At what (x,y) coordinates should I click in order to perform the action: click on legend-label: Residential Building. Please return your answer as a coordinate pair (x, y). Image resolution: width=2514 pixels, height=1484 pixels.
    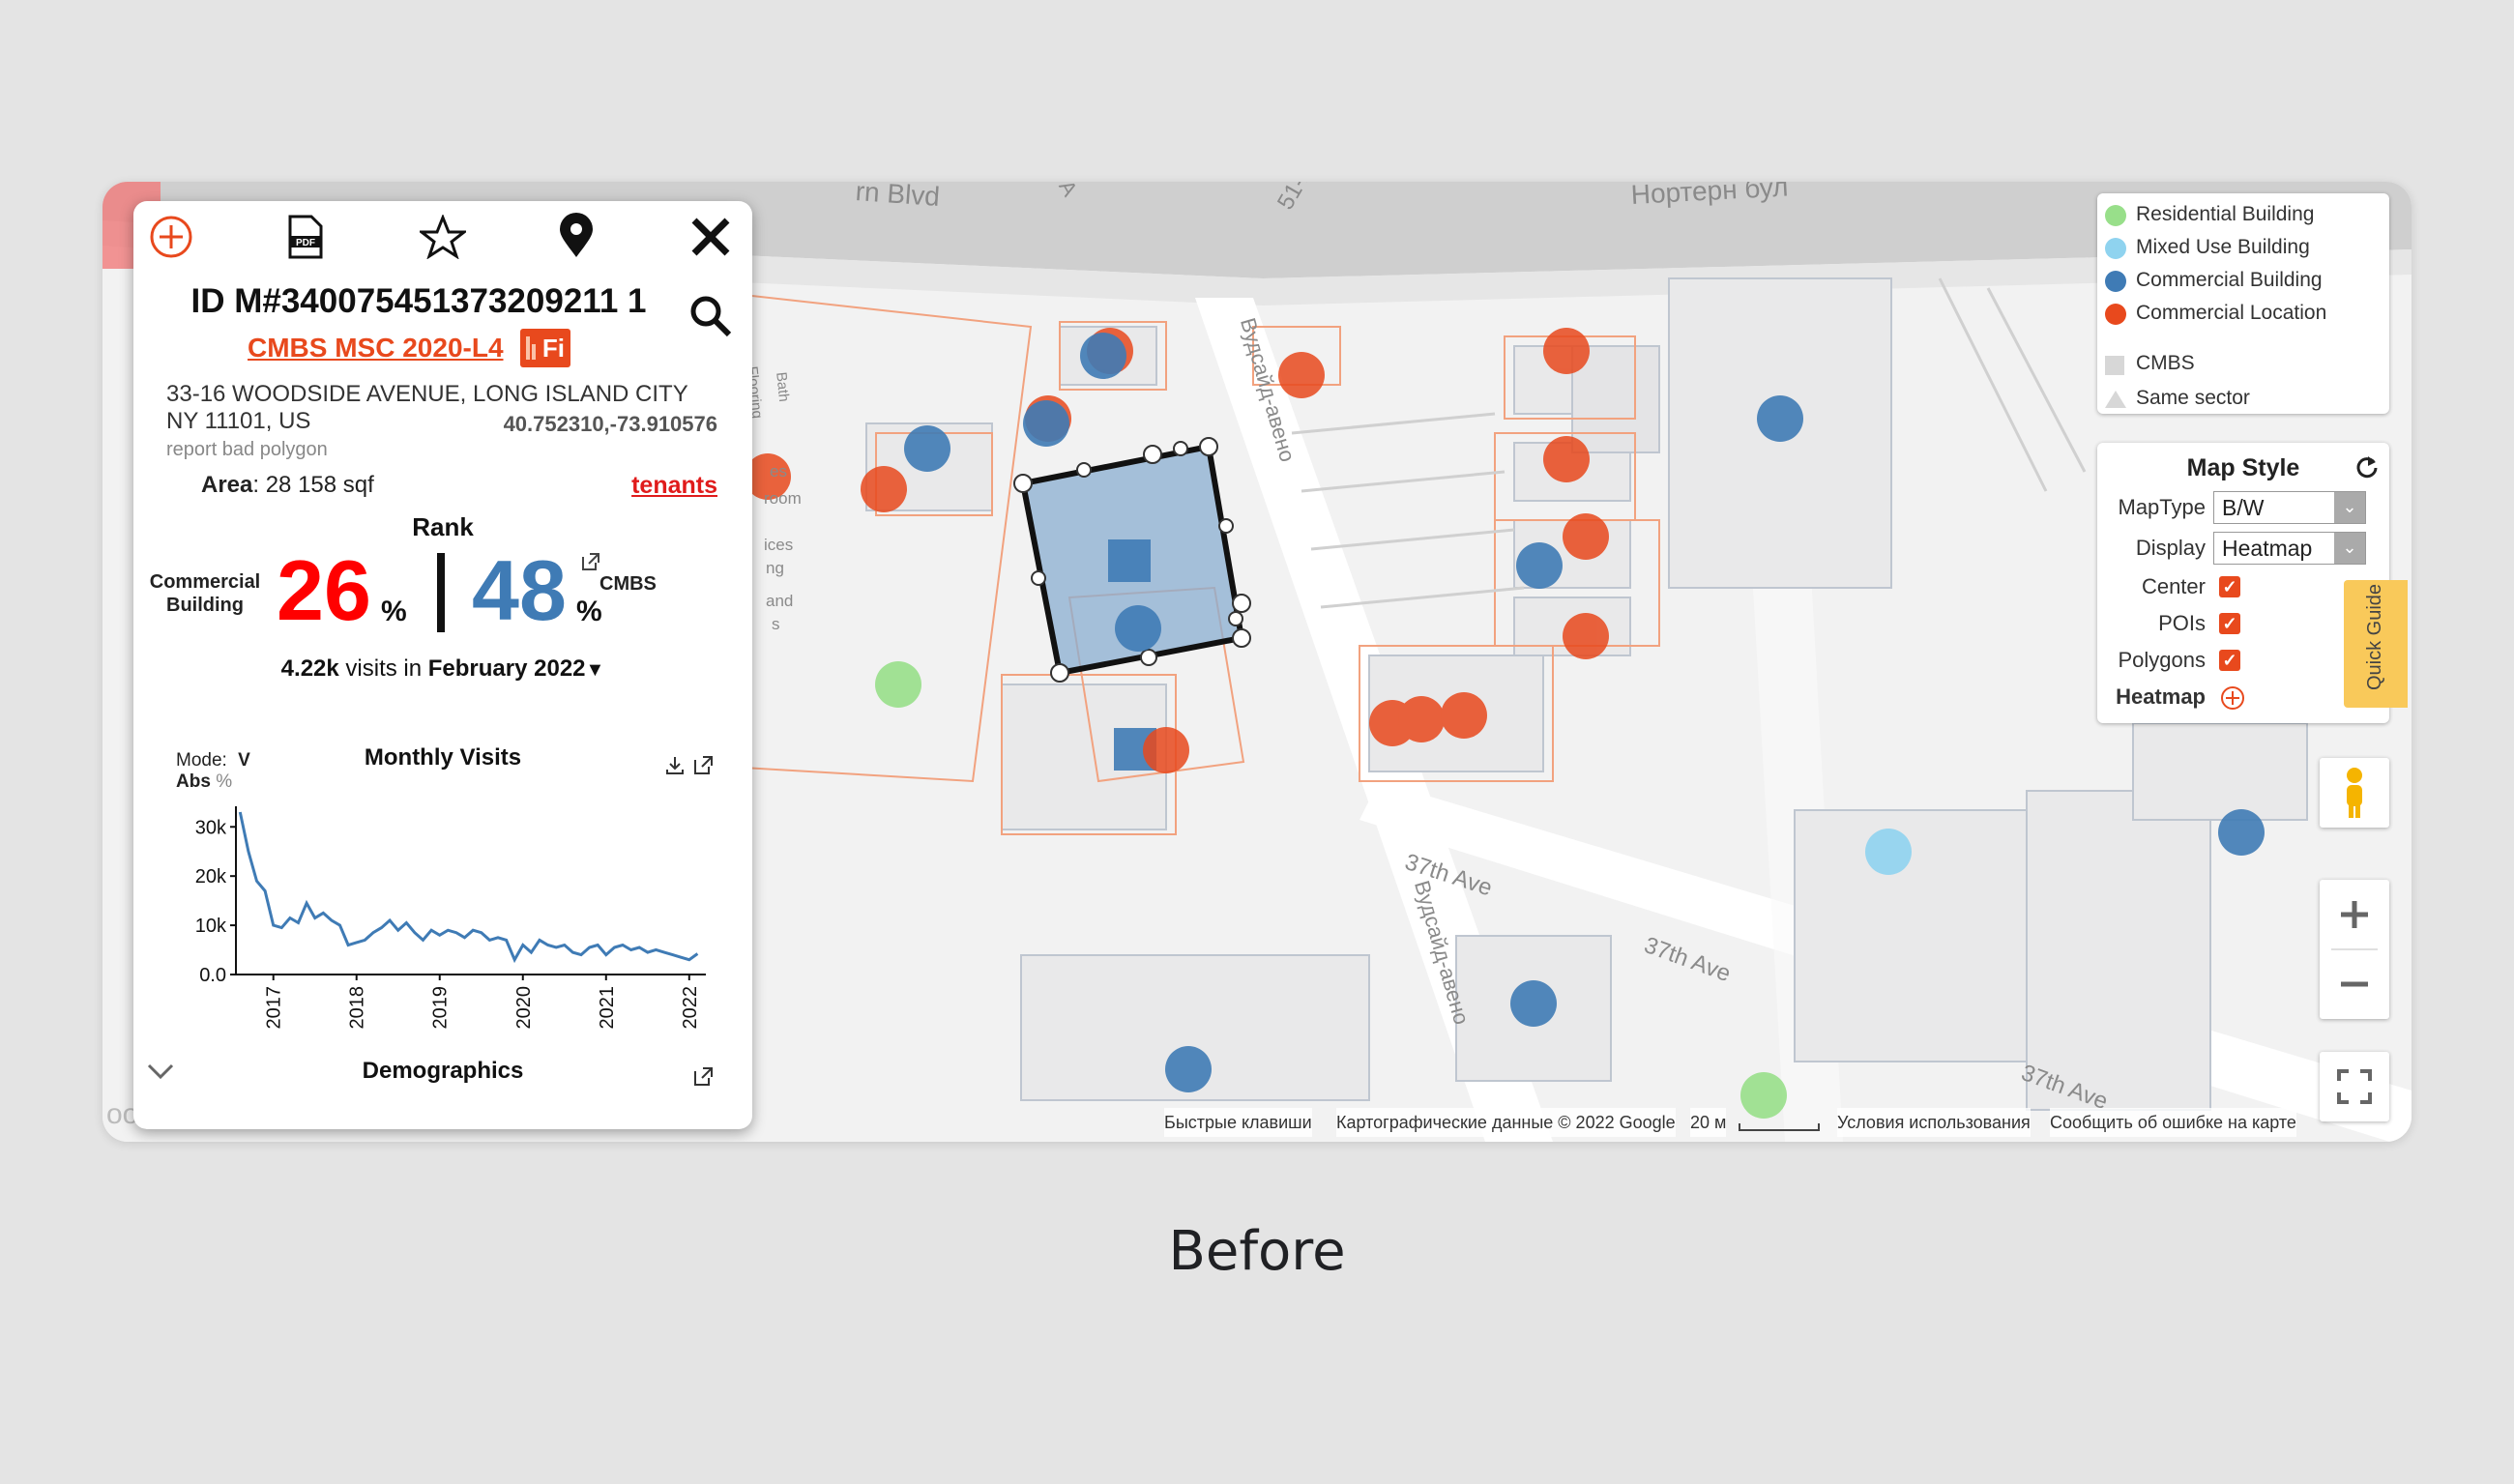
    Looking at the image, I should click on (2225, 214).